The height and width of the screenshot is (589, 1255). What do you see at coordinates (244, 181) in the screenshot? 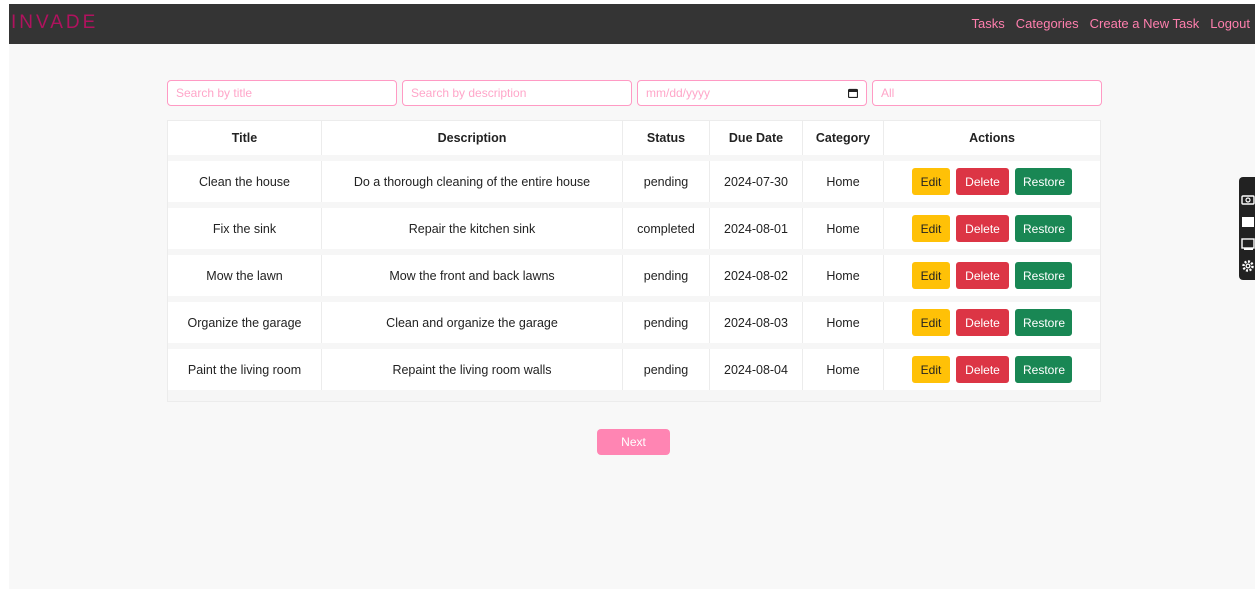
I see `cell-title: Clean the house` at bounding box center [244, 181].